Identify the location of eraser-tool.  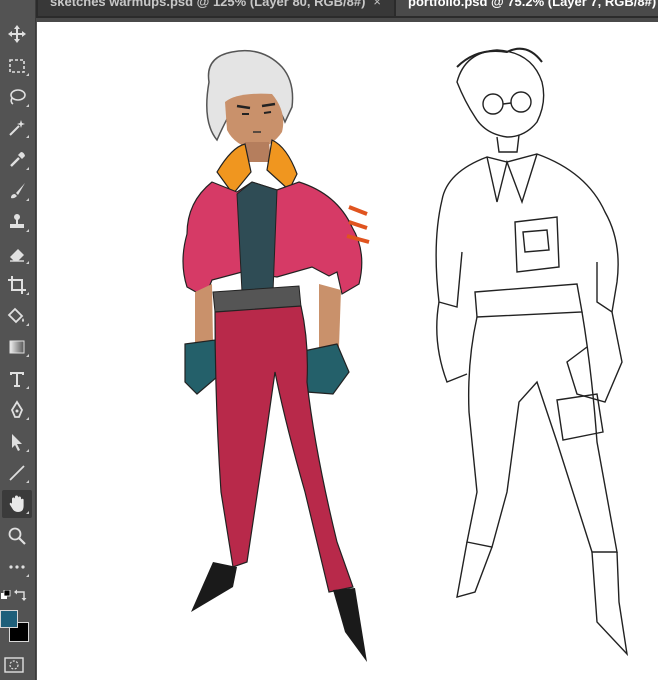
(17, 254).